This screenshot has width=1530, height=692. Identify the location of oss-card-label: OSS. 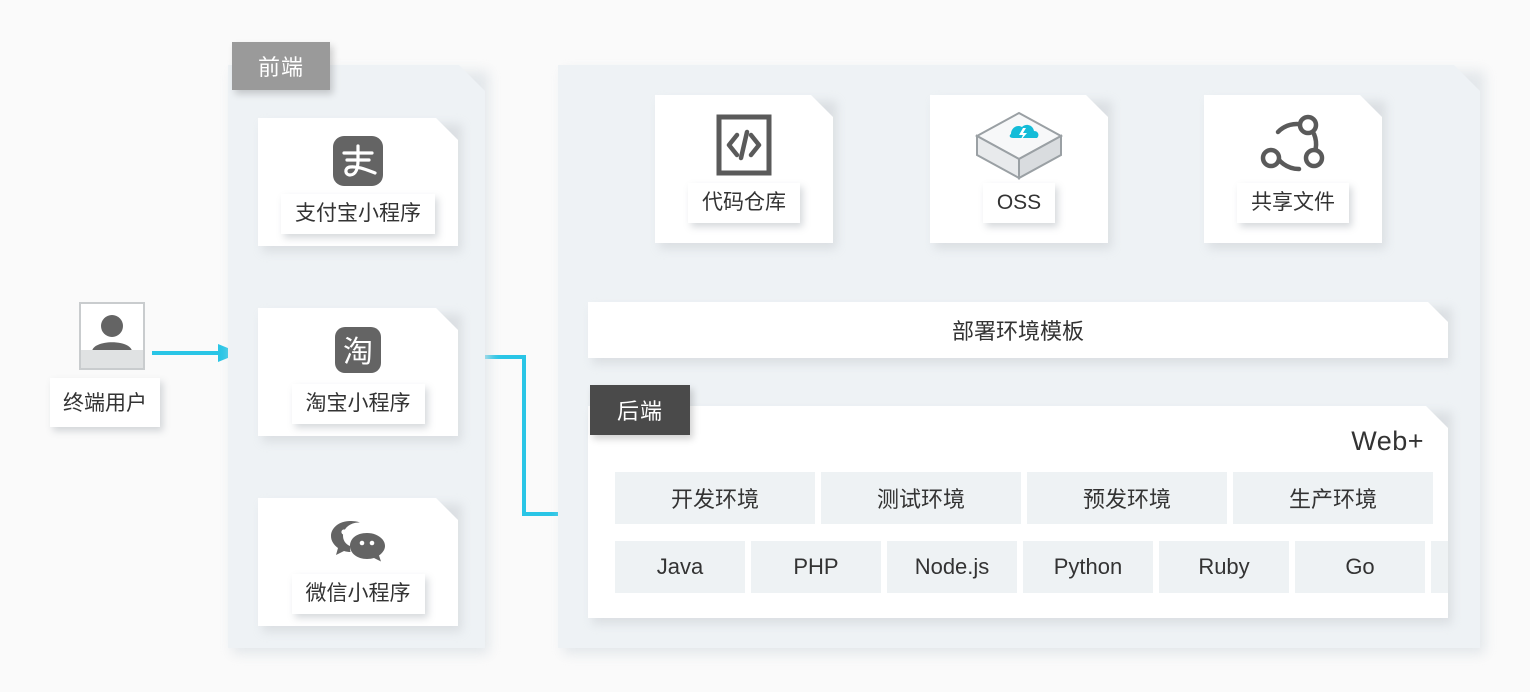
(1019, 203).